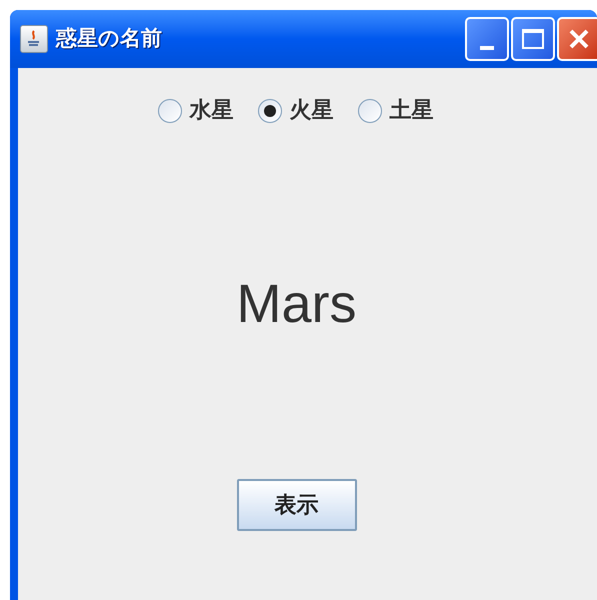 The width and height of the screenshot is (597, 600). I want to click on radio-label: 火星, so click(312, 111).